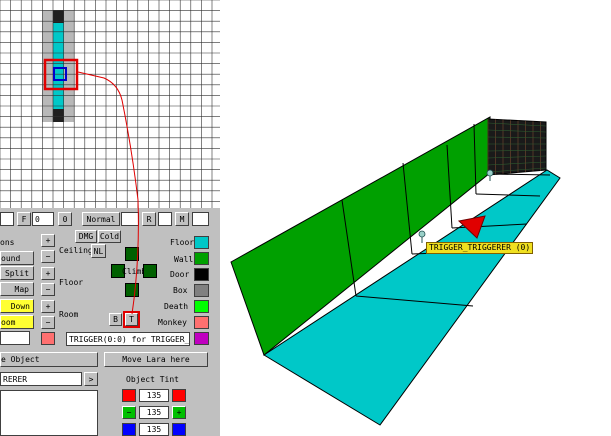  I want to click on zero-button: 0, so click(65, 219).